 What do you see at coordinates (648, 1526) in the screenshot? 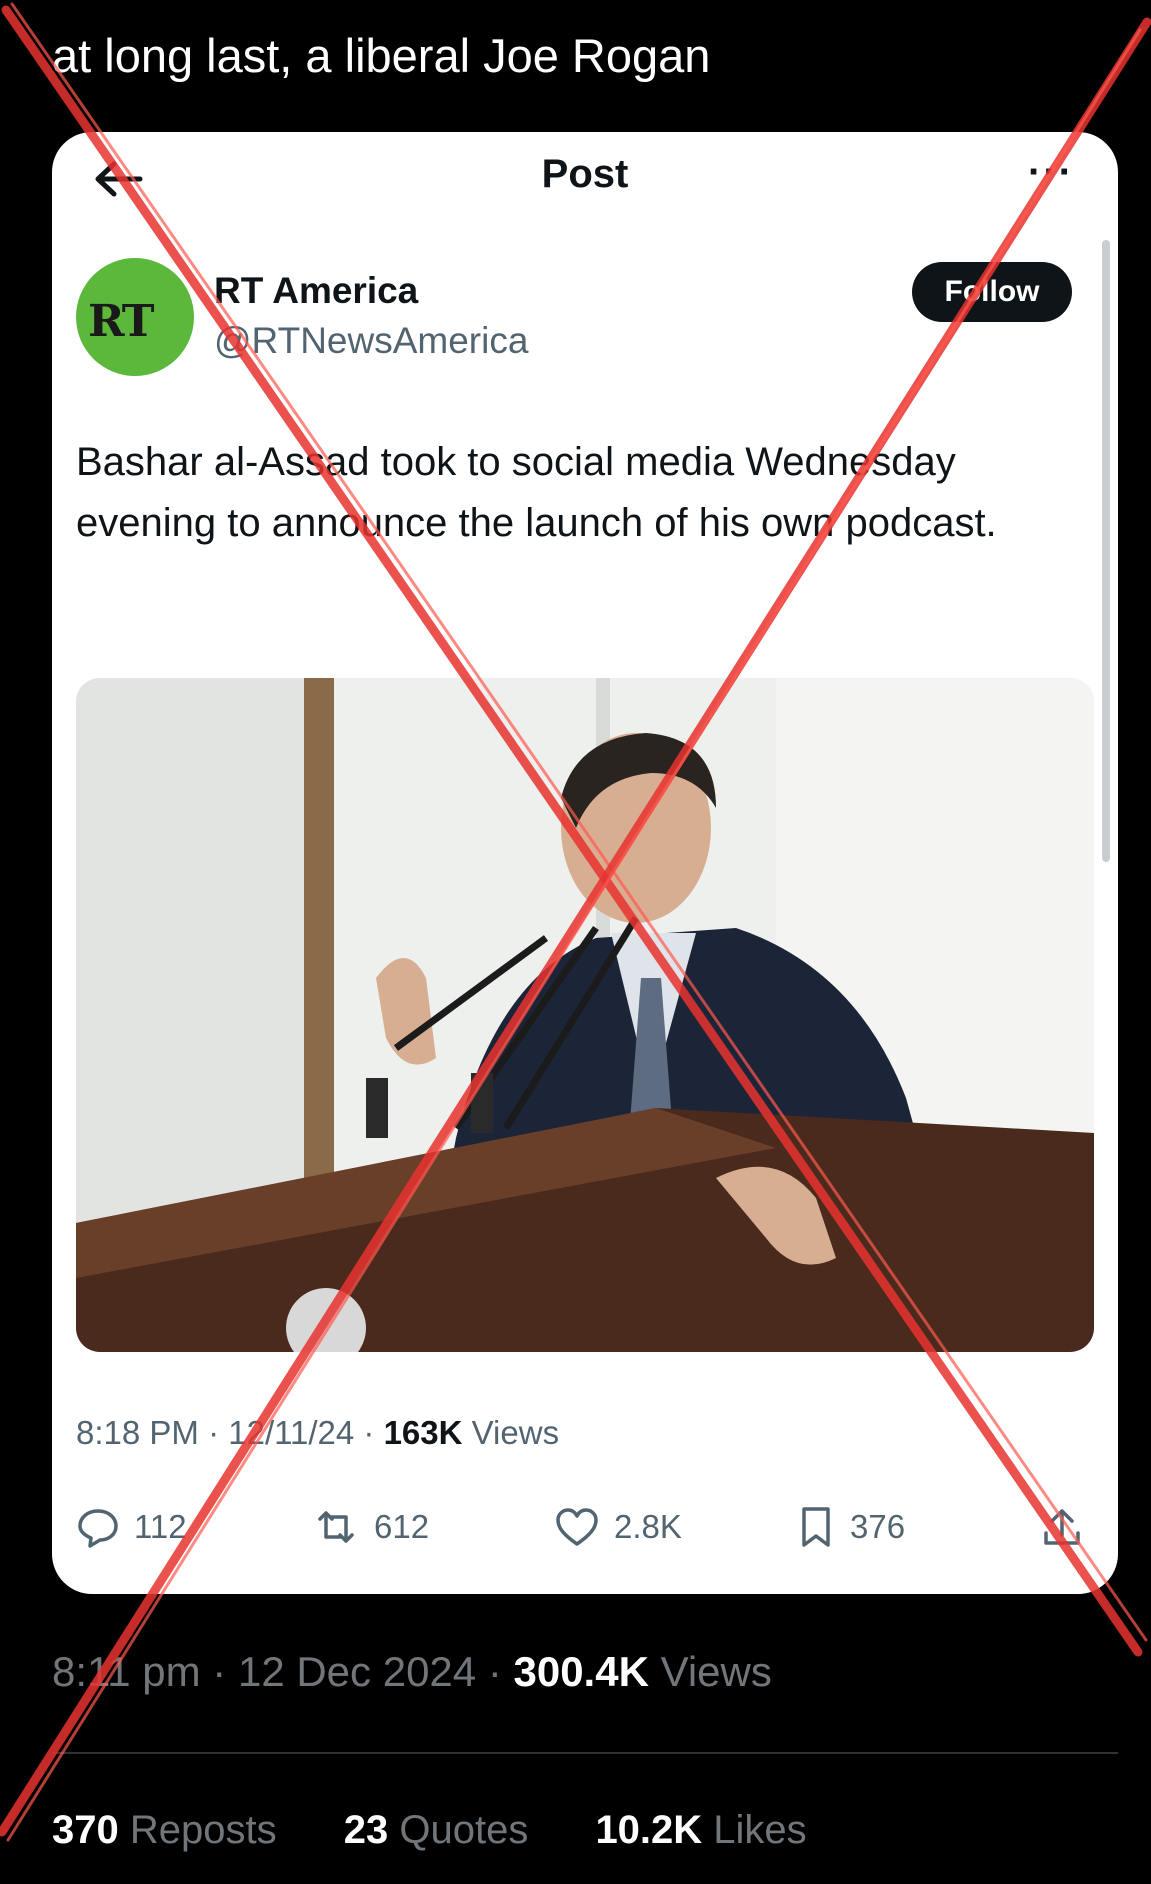
I see `like-count: 2.8K` at bounding box center [648, 1526].